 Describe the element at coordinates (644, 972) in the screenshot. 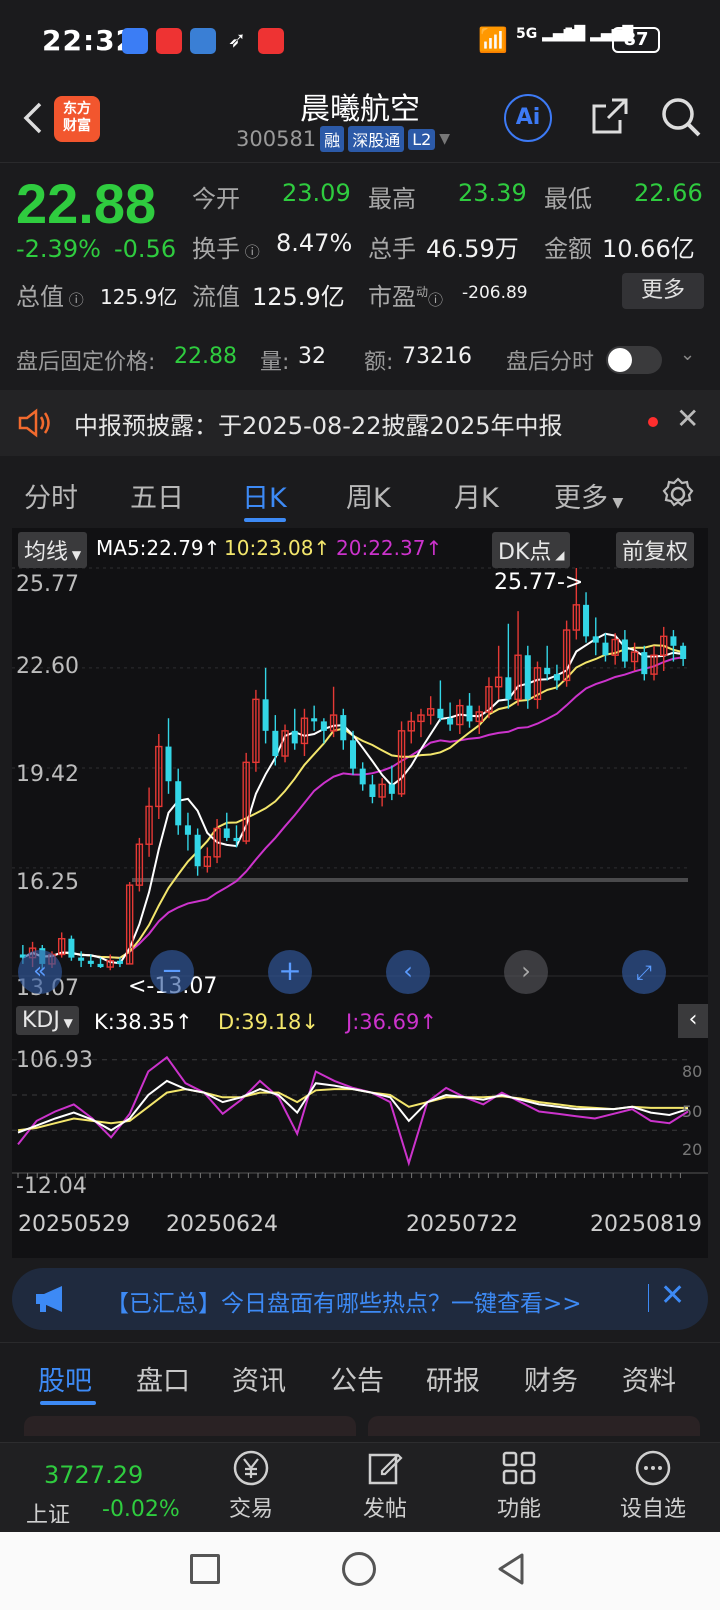

I see `fullscreen-icon: ⤢` at that location.